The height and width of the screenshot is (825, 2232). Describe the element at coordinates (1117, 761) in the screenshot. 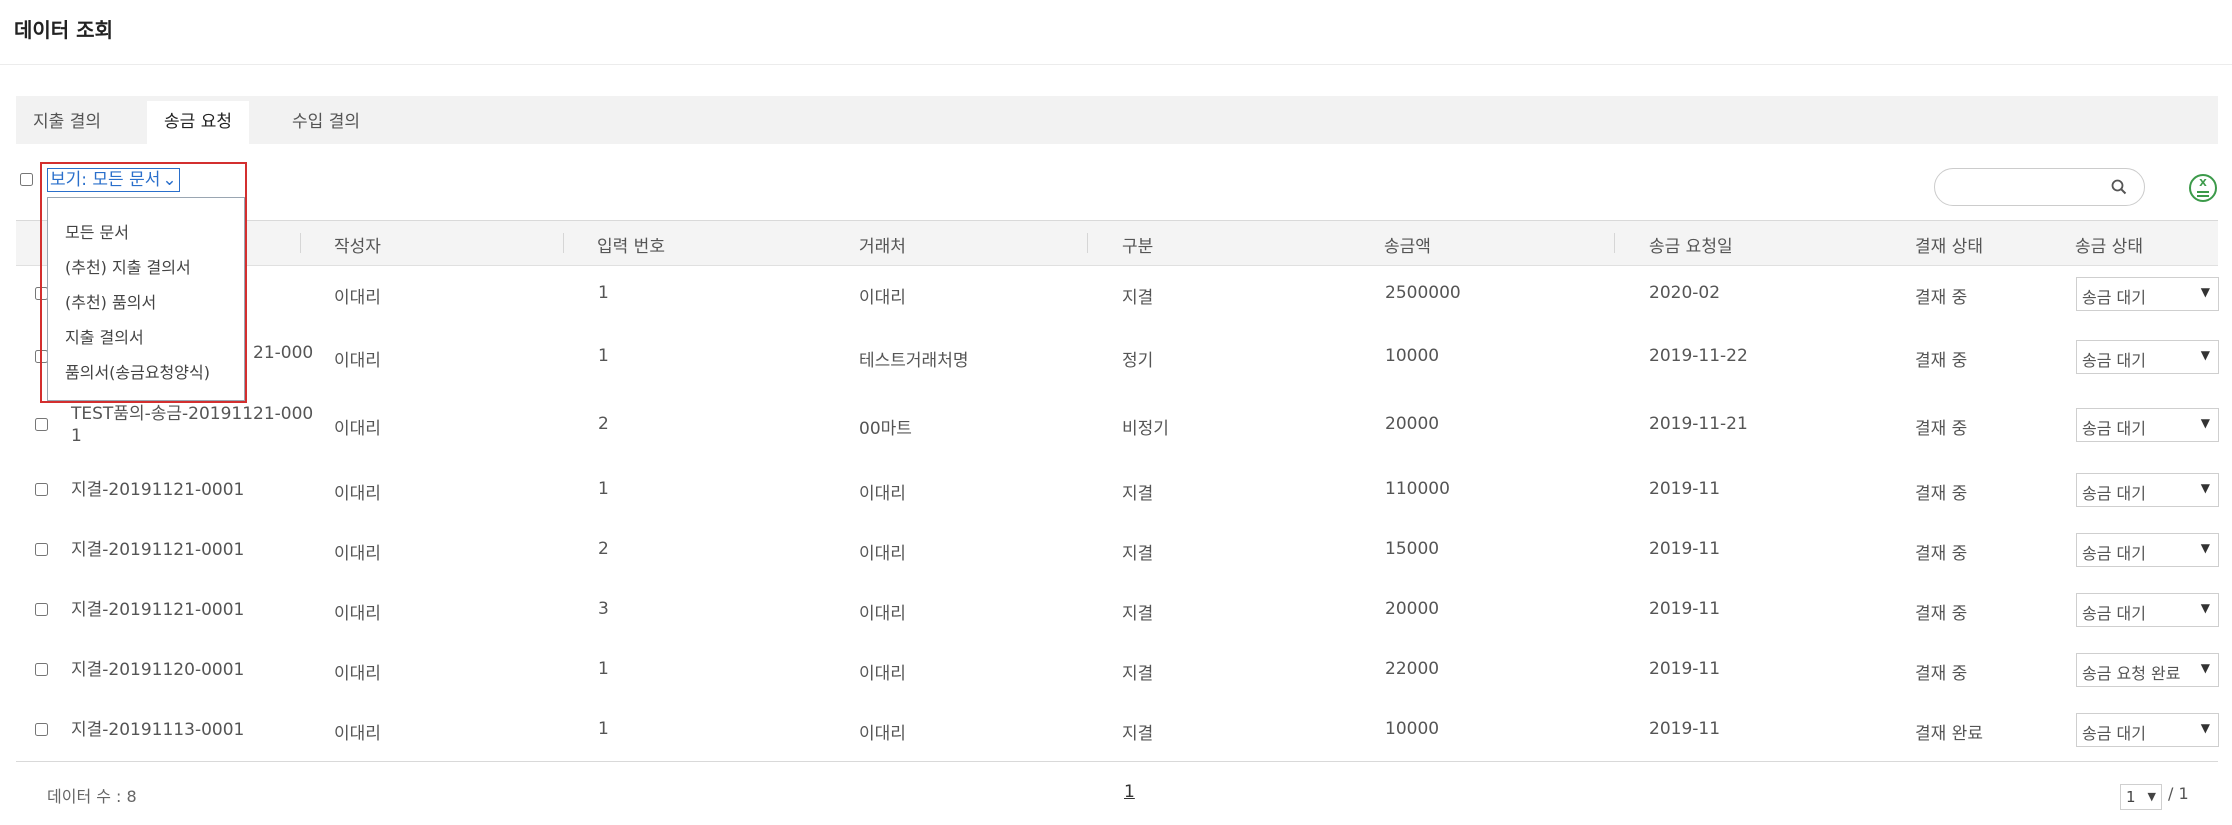

I see `table-bottom-divider` at that location.